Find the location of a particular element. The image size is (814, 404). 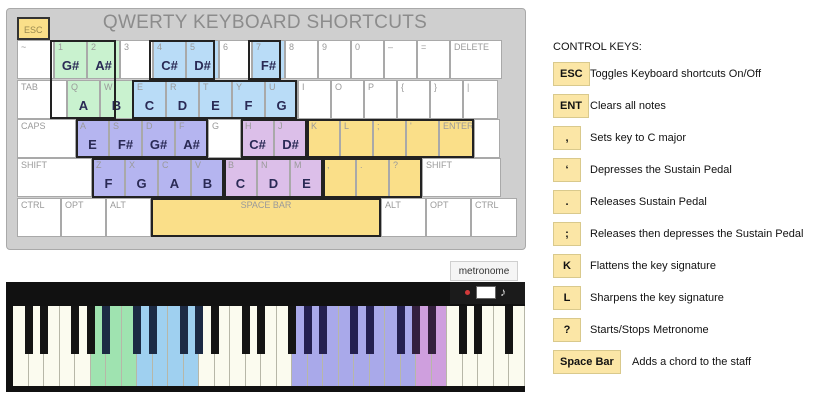

key-label: R is located at coordinates (173, 87).